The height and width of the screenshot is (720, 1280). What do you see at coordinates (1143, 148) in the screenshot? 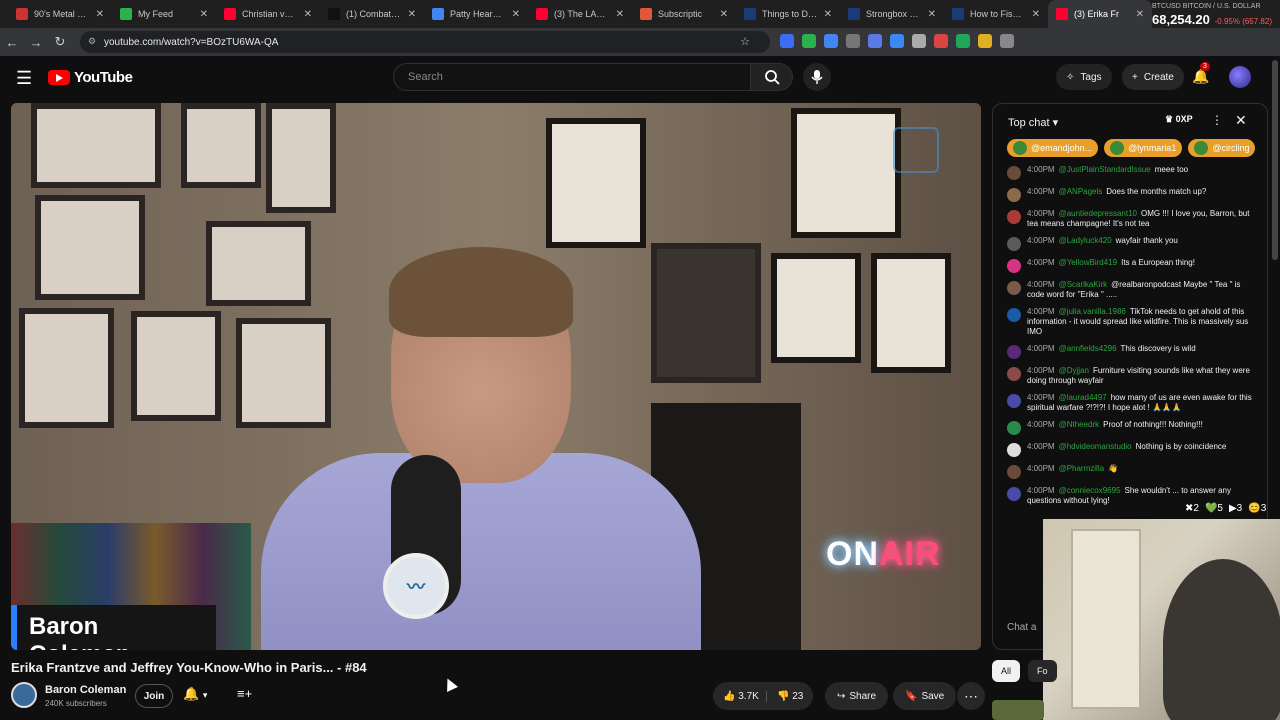
I see `pinned-donor-chip: @lynmaria1` at bounding box center [1143, 148].